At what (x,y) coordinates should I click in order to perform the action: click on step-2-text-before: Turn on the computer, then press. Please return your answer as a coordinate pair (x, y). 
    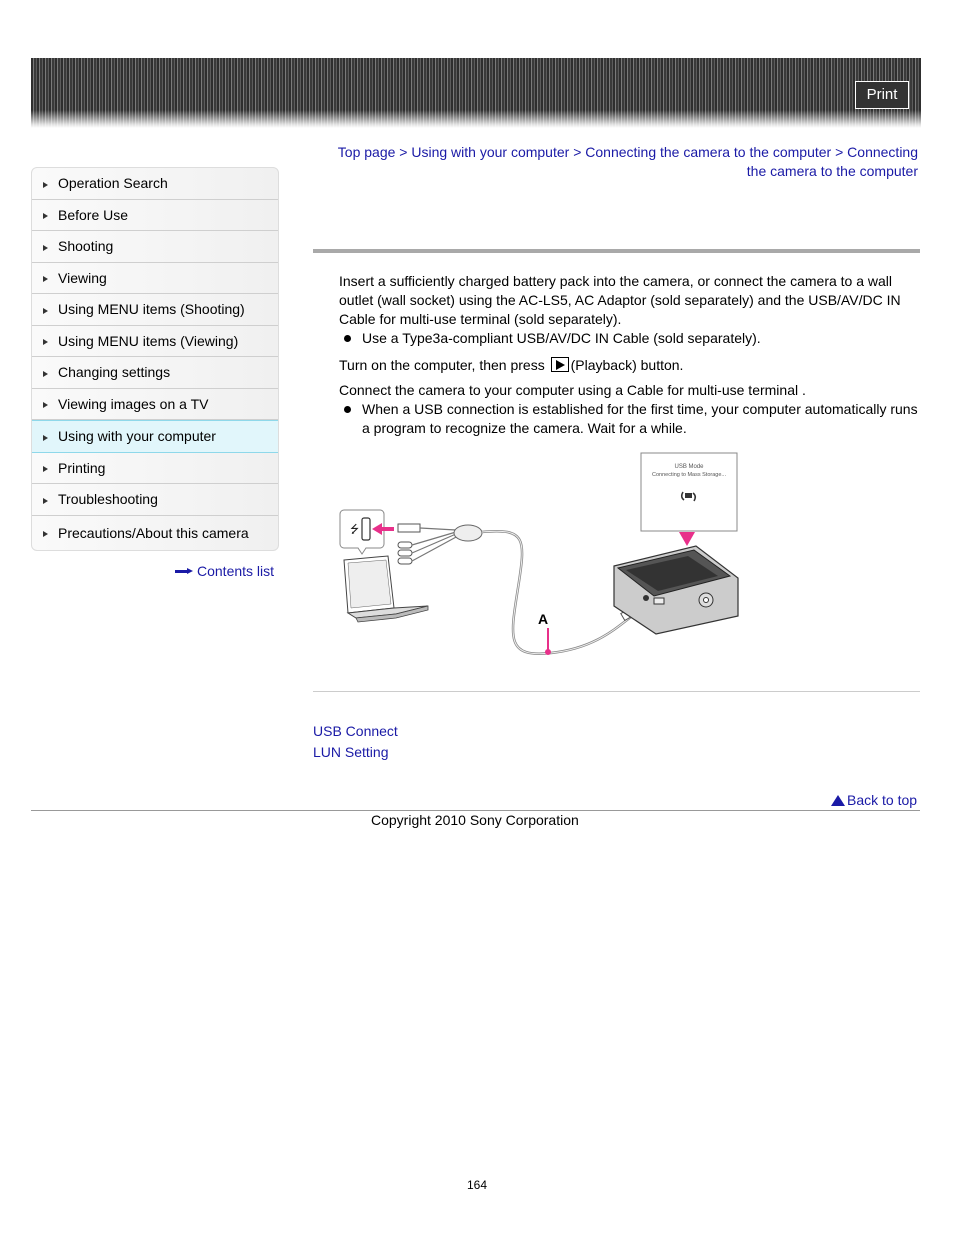
    Looking at the image, I should click on (442, 365).